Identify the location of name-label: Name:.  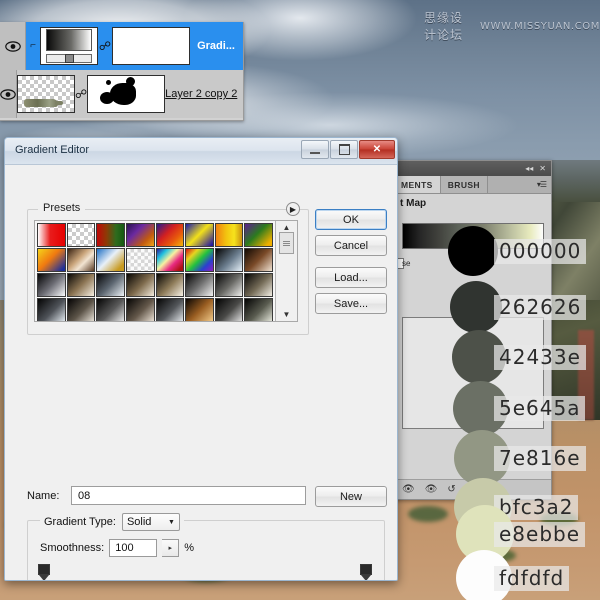
(43, 496).